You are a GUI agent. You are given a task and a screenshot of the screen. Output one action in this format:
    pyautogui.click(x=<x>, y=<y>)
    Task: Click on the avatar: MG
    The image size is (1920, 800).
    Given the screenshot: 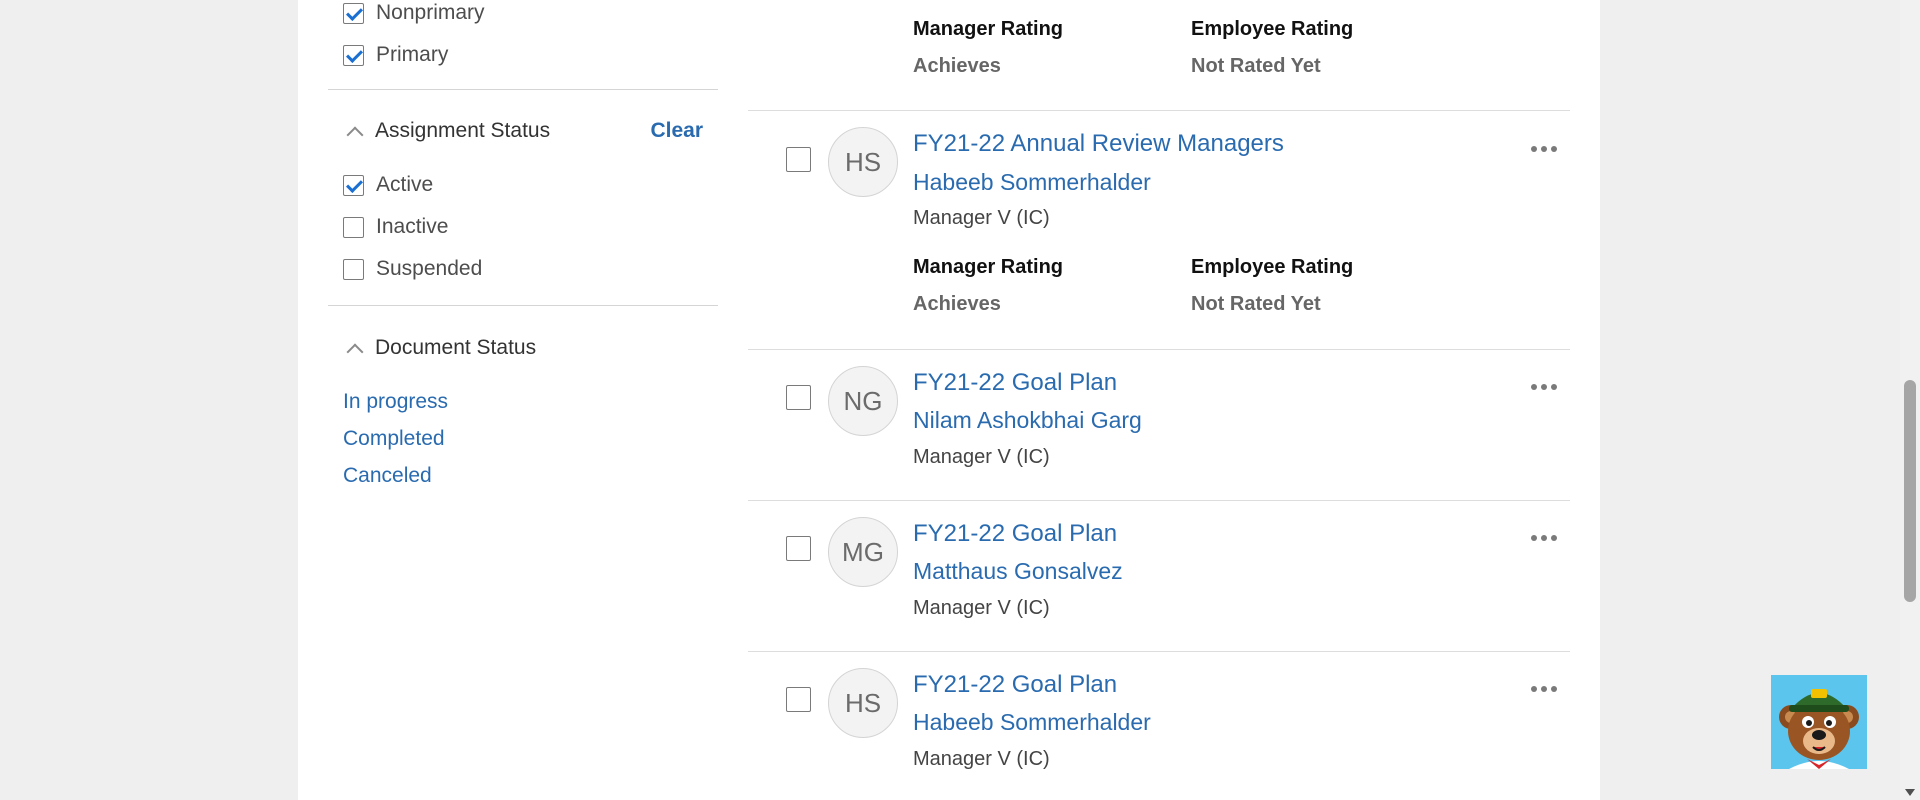 What is the action you would take?
    pyautogui.click(x=863, y=552)
    